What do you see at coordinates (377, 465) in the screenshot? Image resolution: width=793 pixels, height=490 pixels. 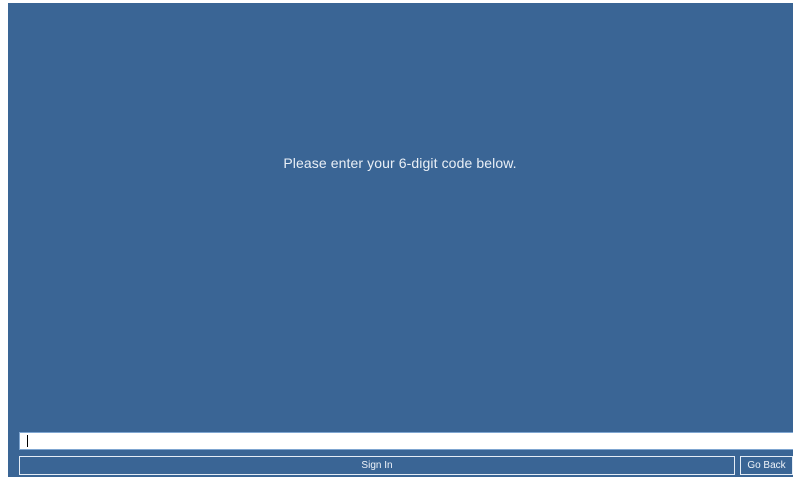 I see `sign-in-button: Sign In` at bounding box center [377, 465].